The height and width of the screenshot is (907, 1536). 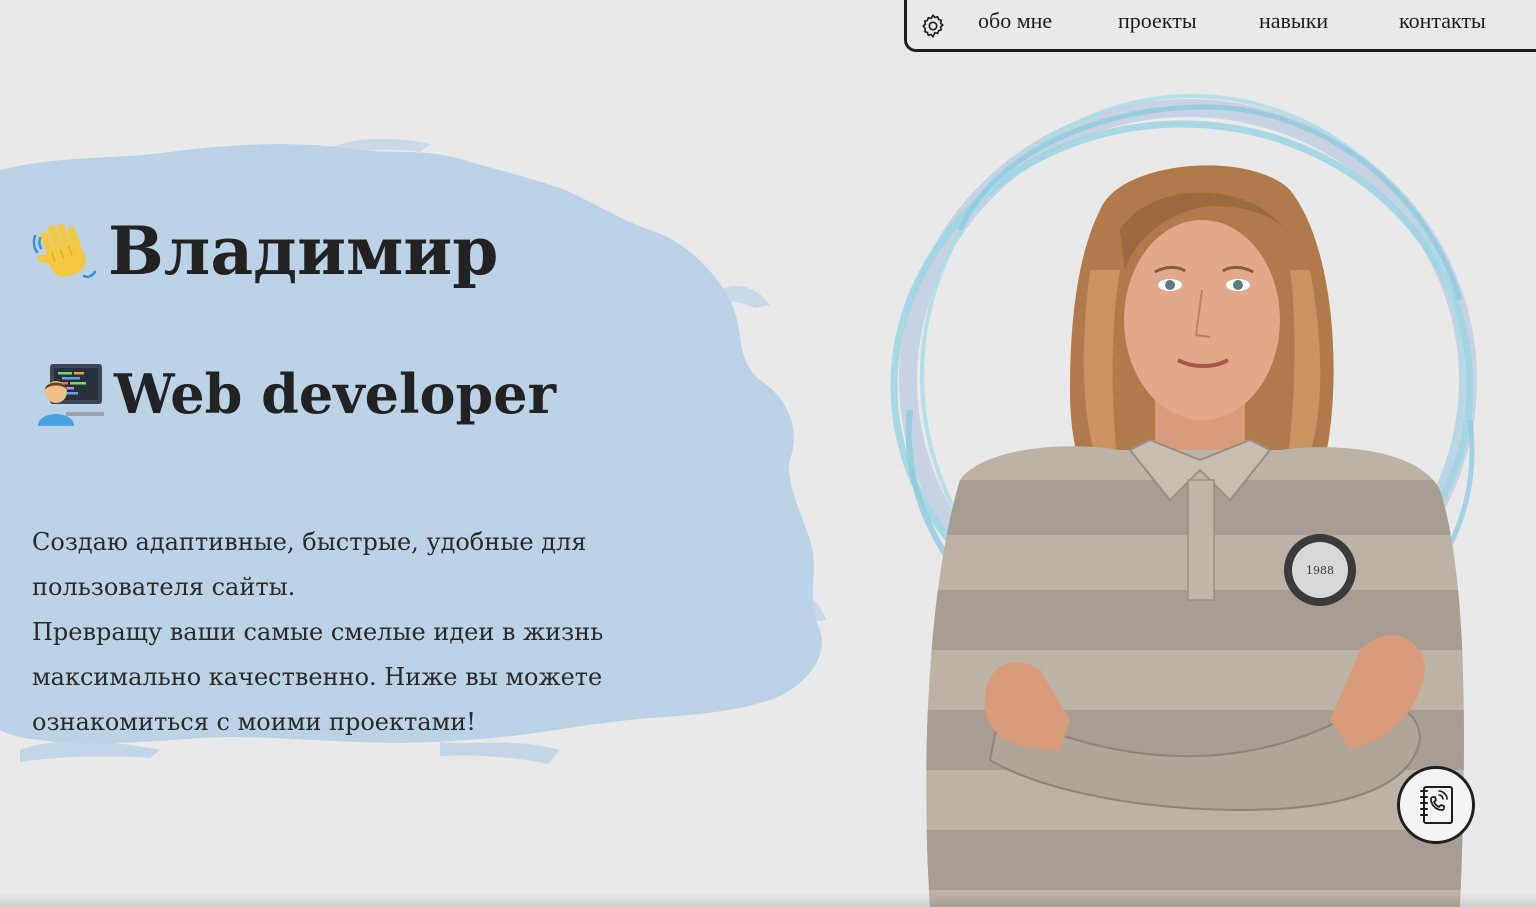 What do you see at coordinates (303, 251) in the screenshot?
I see `developer-name: Владимир` at bounding box center [303, 251].